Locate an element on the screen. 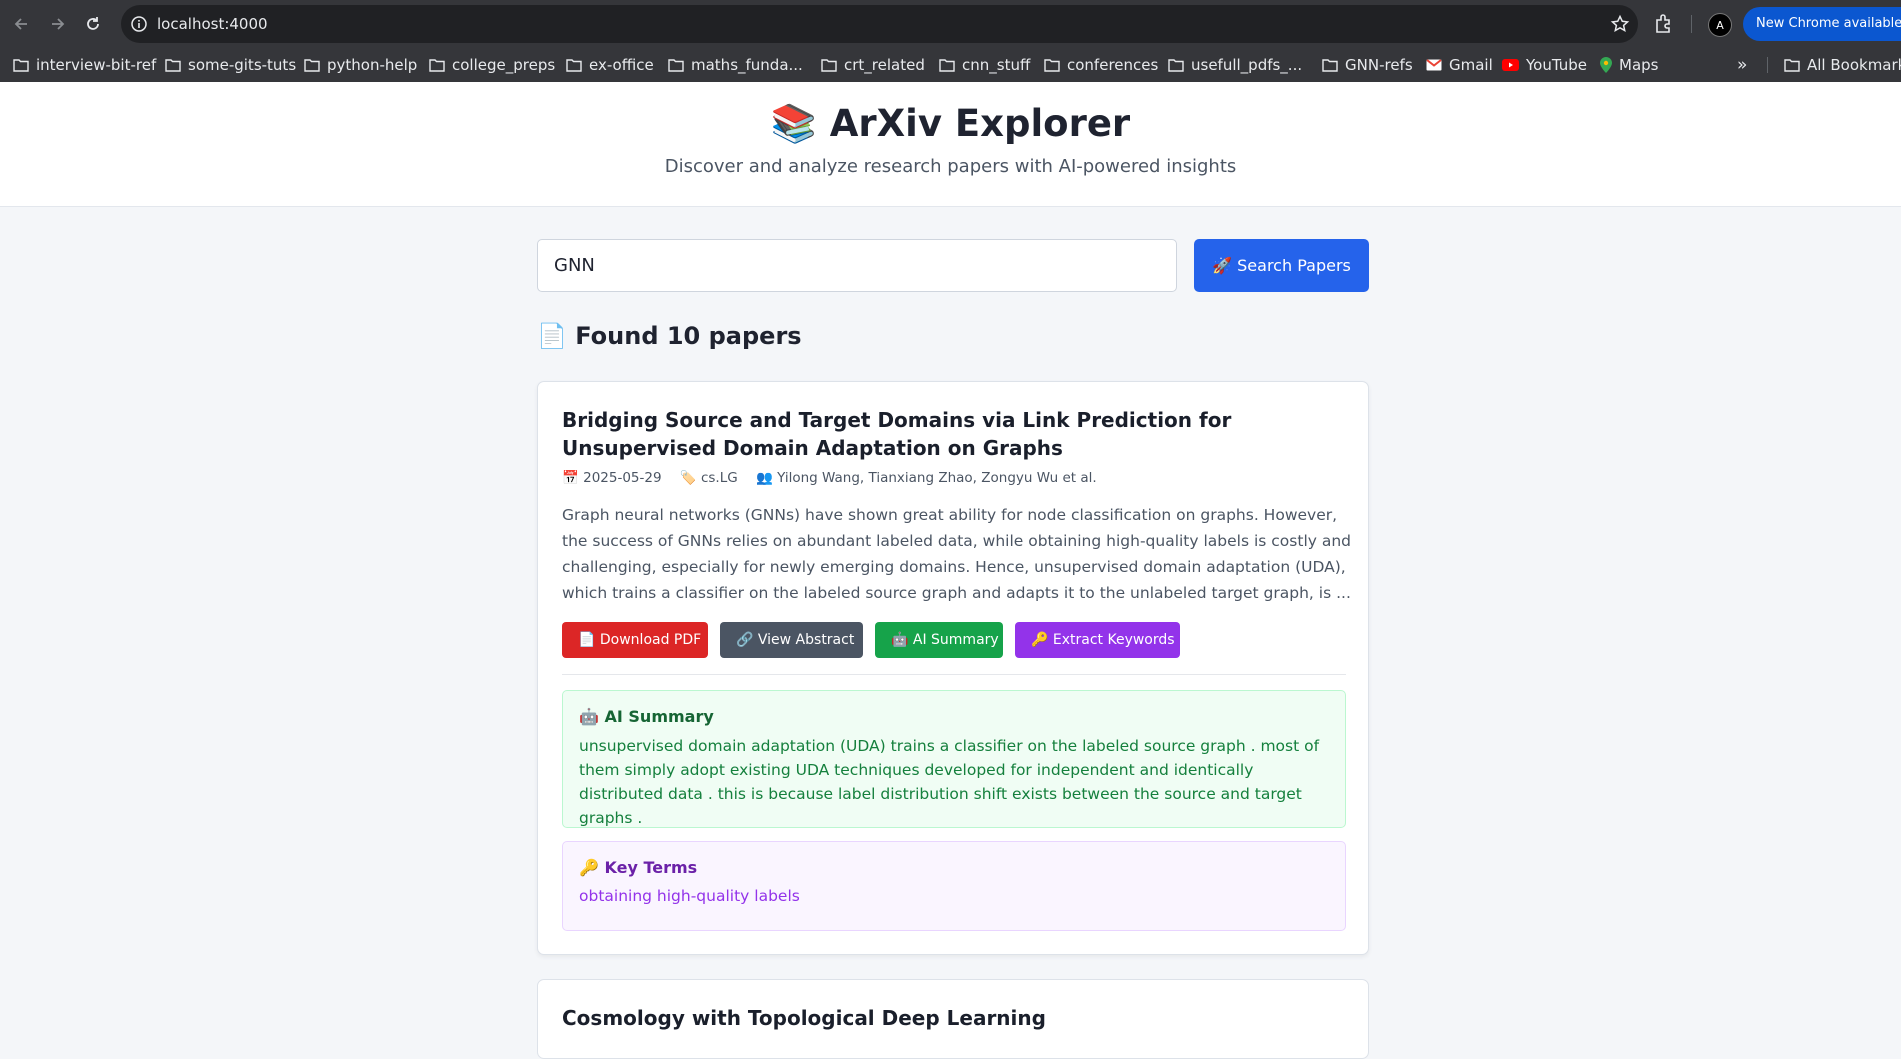 This screenshot has width=1901, height=1059. bookmark-folder-some-gits-tuts: some-gits-tuts is located at coordinates (230, 65).